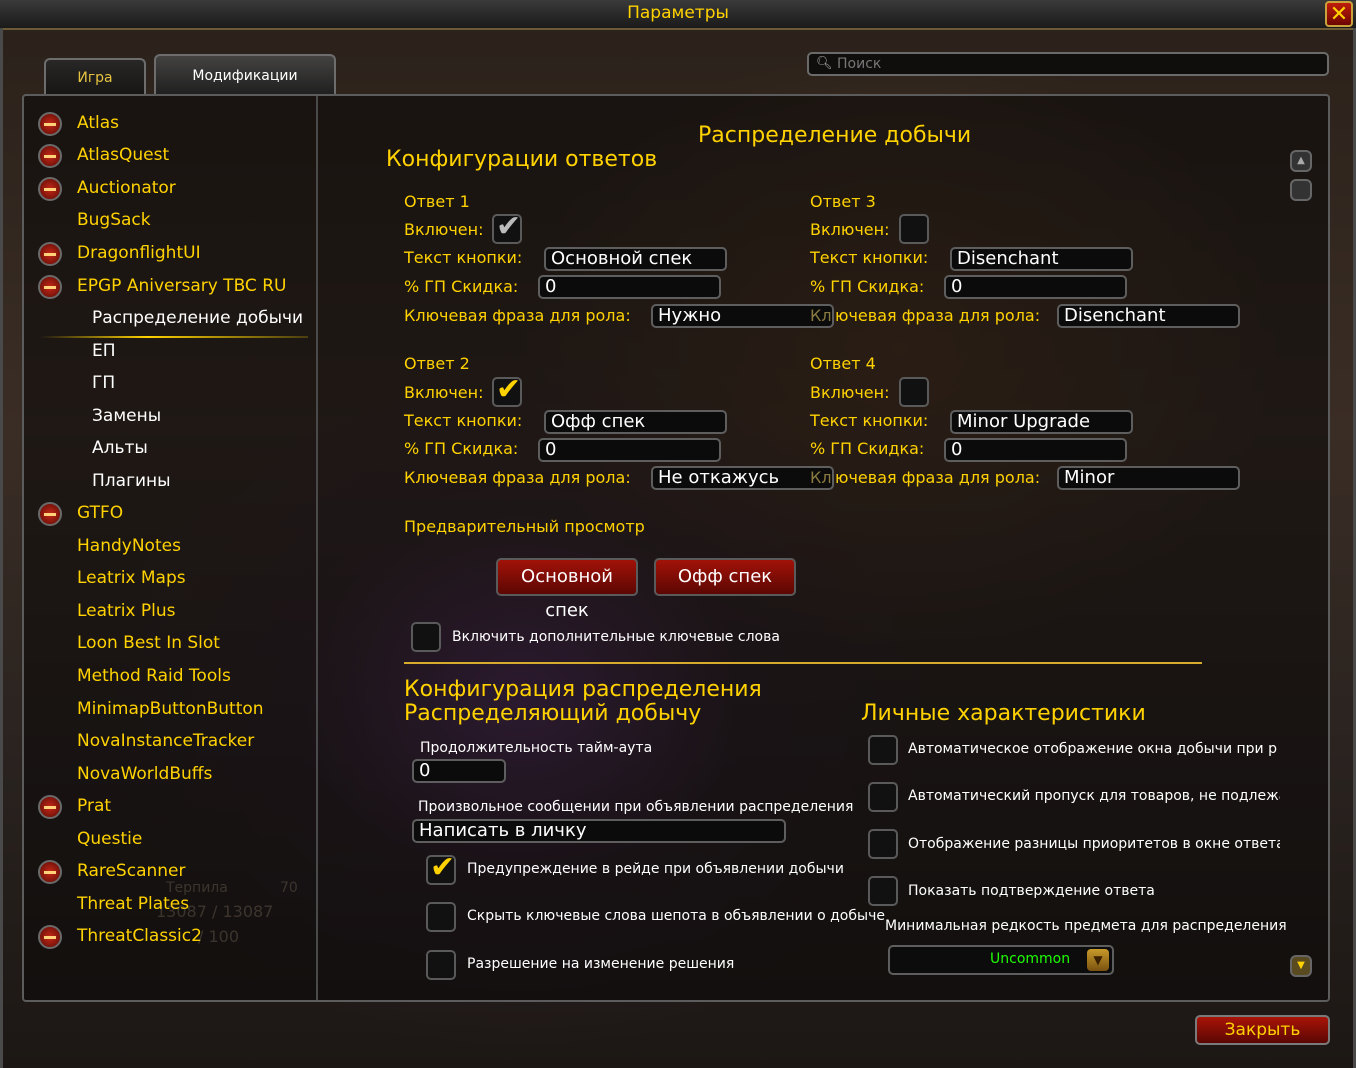 The height and width of the screenshot is (1068, 1356). Describe the element at coordinates (883, 891) in the screenshot. I see `confirm-response-checkbox` at that location.